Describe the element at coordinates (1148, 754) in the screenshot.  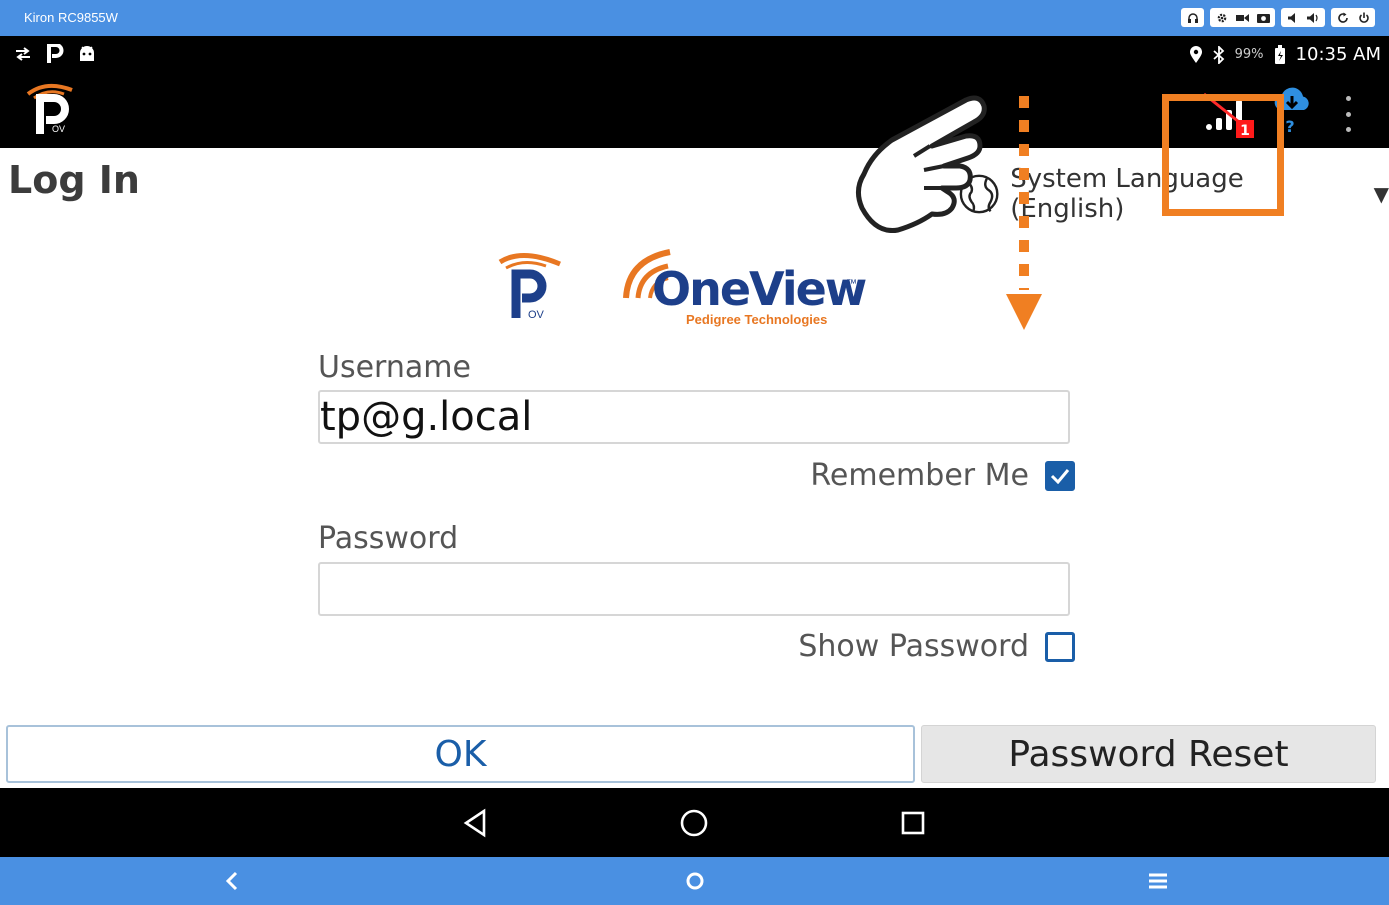
I see `password-reset-button: Password Reset` at that location.